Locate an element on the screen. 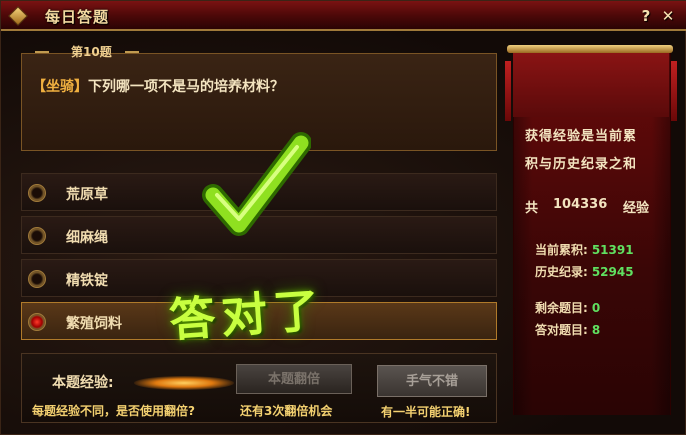 The width and height of the screenshot is (686, 435). question-number: 第10题 is located at coordinates (91, 52).